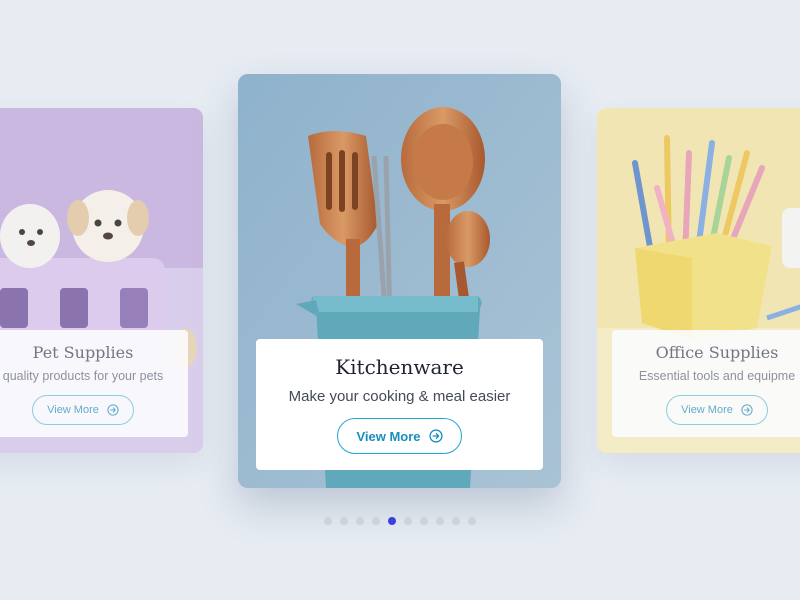 This screenshot has height=600, width=800. What do you see at coordinates (400, 521) in the screenshot?
I see `carousel-pagination` at bounding box center [400, 521].